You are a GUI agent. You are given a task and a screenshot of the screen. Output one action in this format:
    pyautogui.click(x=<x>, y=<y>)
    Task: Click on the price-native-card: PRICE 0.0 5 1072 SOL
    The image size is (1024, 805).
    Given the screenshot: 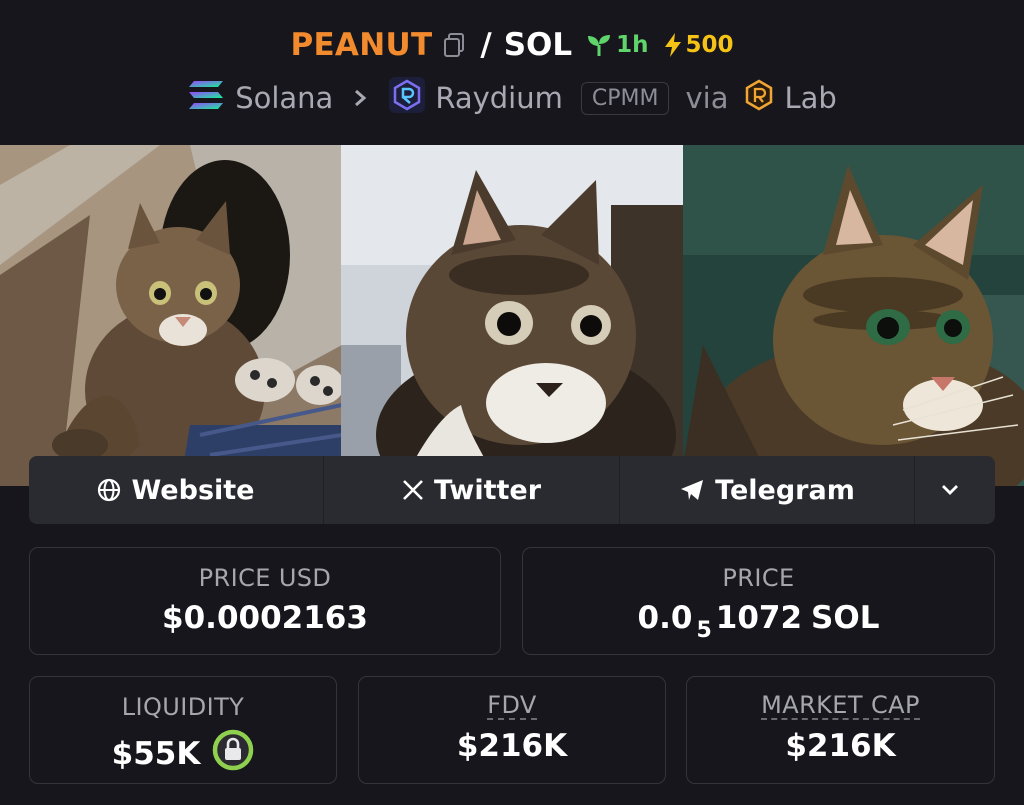 What is the action you would take?
    pyautogui.click(x=758, y=601)
    